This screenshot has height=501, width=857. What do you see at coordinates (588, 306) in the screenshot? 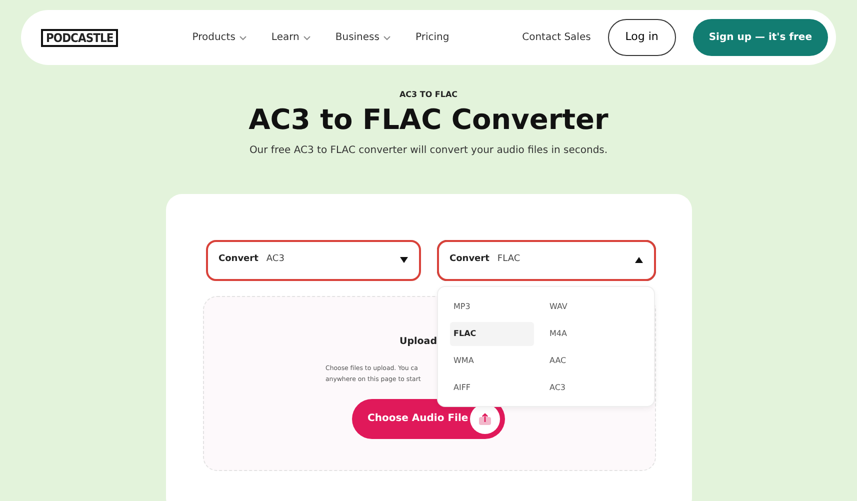
I see `dropdown-option: WAV` at bounding box center [588, 306].